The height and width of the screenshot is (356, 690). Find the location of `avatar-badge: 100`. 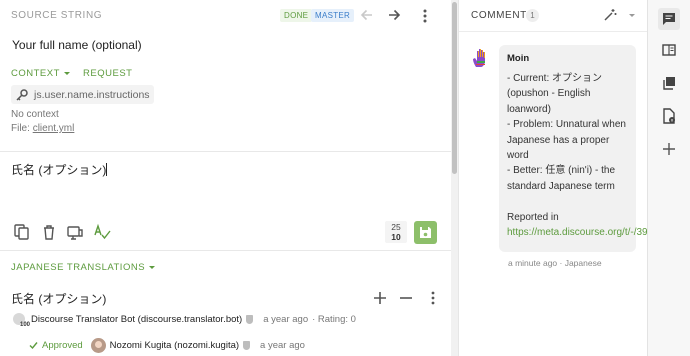

avatar-badge: 100 is located at coordinates (25, 325).